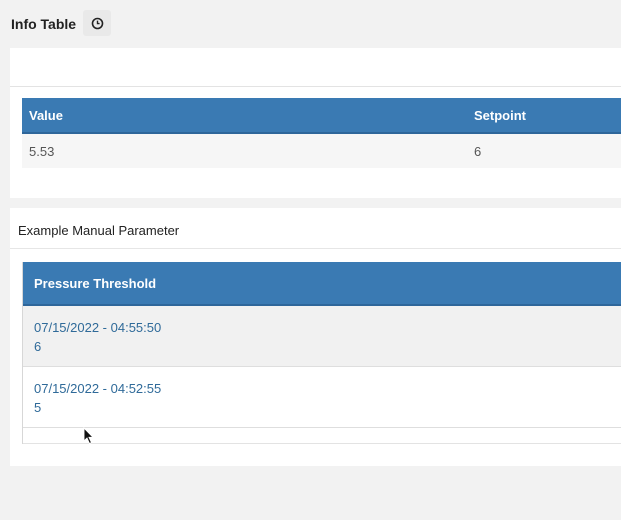 The image size is (621, 520). I want to click on table-row: 07/15/2022 - 04:52:55 5, so click(322, 397).